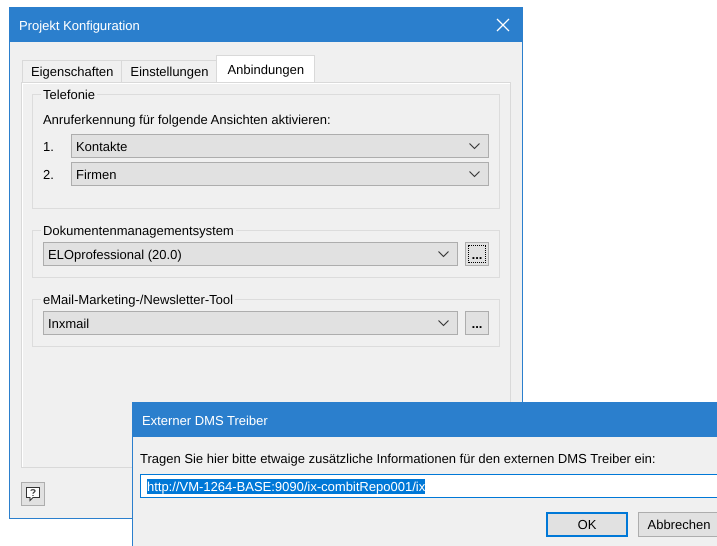 The image size is (717, 546). Describe the element at coordinates (169, 71) in the screenshot. I see `tab: Einstellungen` at that location.